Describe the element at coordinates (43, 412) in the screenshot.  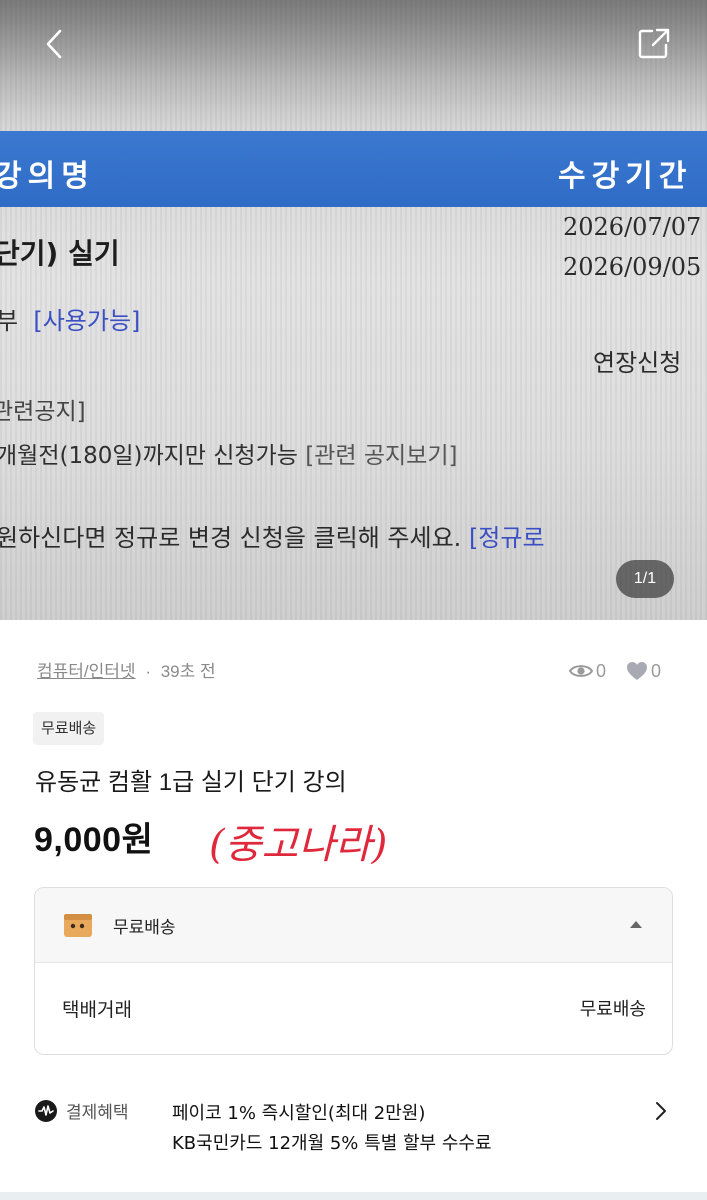
I see `photo-notice-text: 관련공지]` at that location.